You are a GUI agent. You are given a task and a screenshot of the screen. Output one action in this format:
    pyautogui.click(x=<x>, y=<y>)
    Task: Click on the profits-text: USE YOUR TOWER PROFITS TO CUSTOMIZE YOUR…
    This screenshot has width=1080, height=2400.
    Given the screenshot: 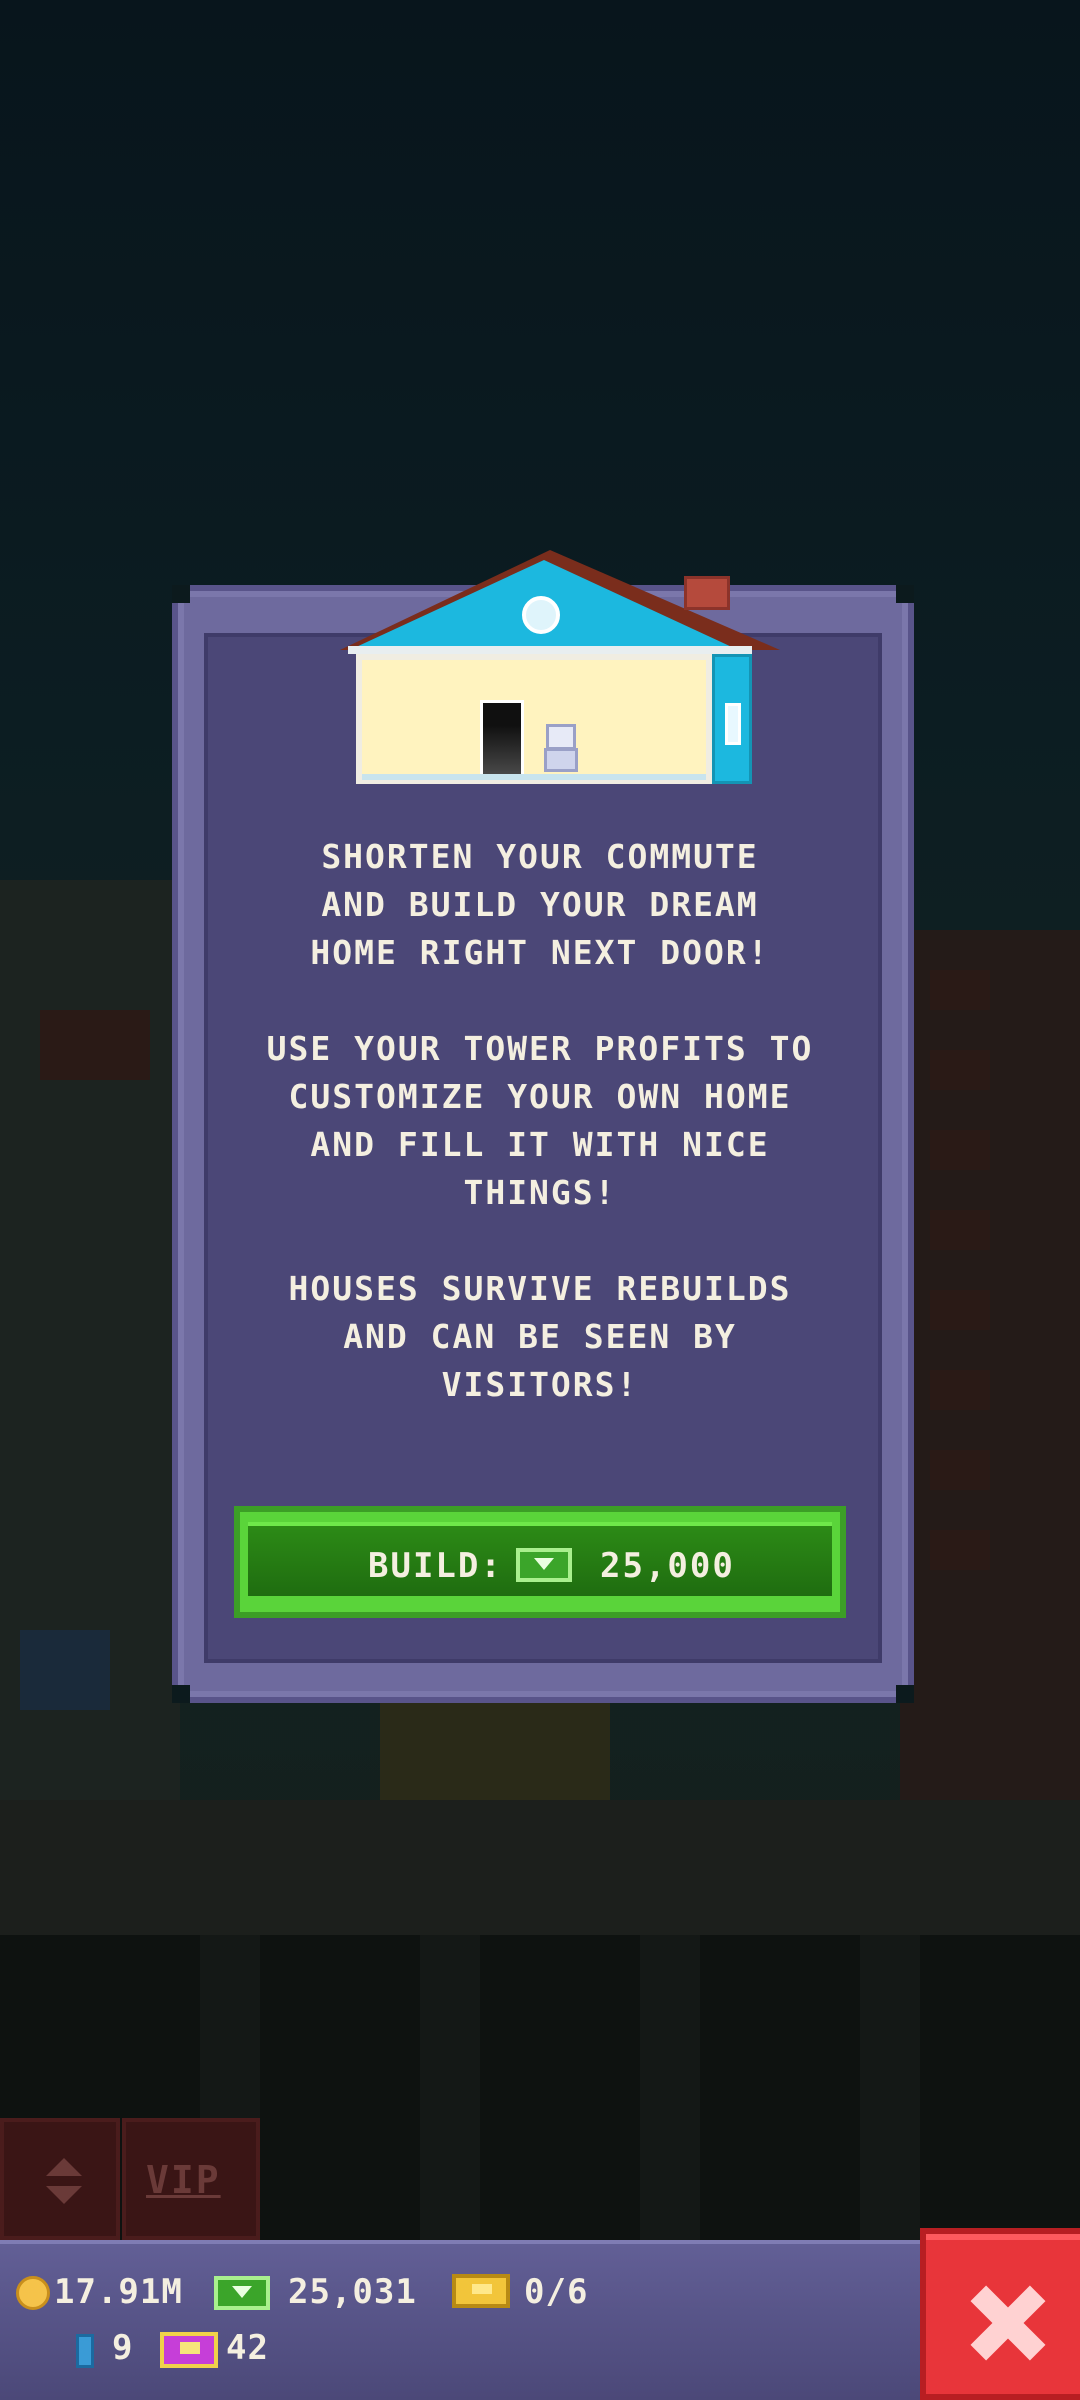 What is the action you would take?
    pyautogui.click(x=540, y=1120)
    